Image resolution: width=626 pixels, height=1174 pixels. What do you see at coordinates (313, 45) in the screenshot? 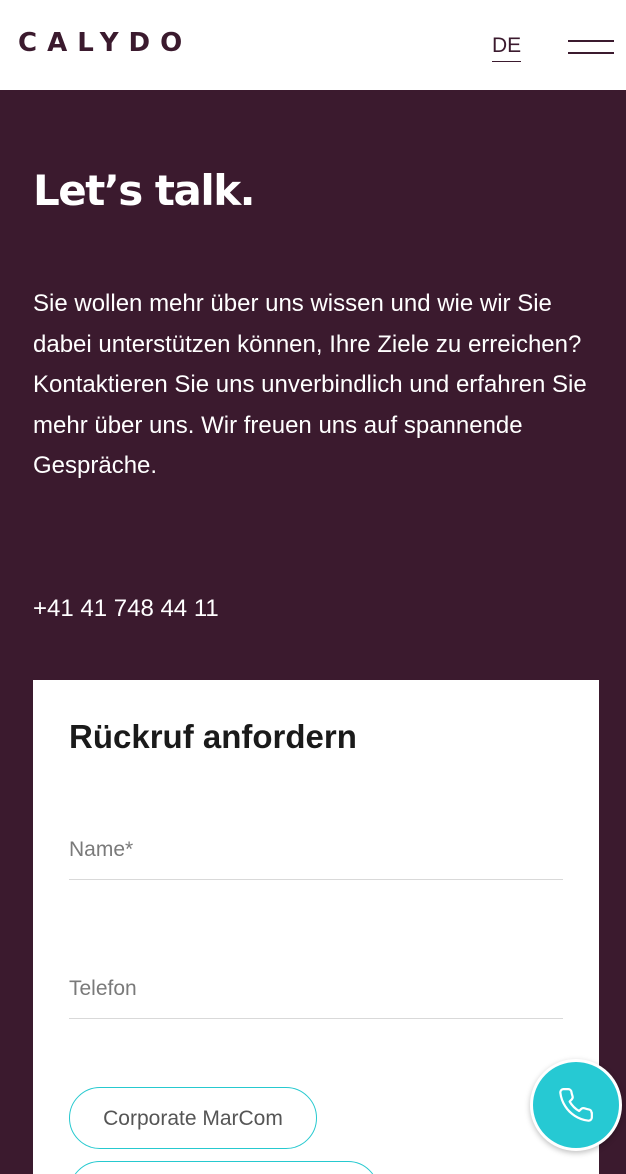
I see `site-header: CALYDO DE` at bounding box center [313, 45].